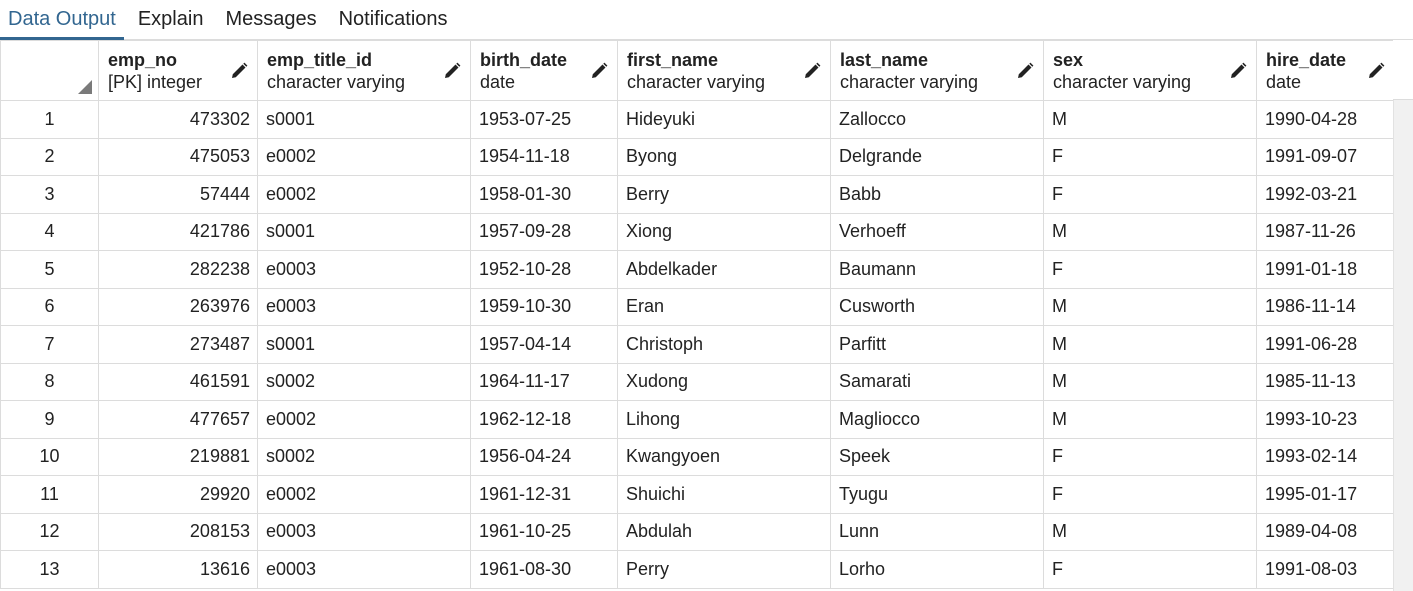  What do you see at coordinates (178, 569) in the screenshot?
I see `cell-emp-no: 13616` at bounding box center [178, 569].